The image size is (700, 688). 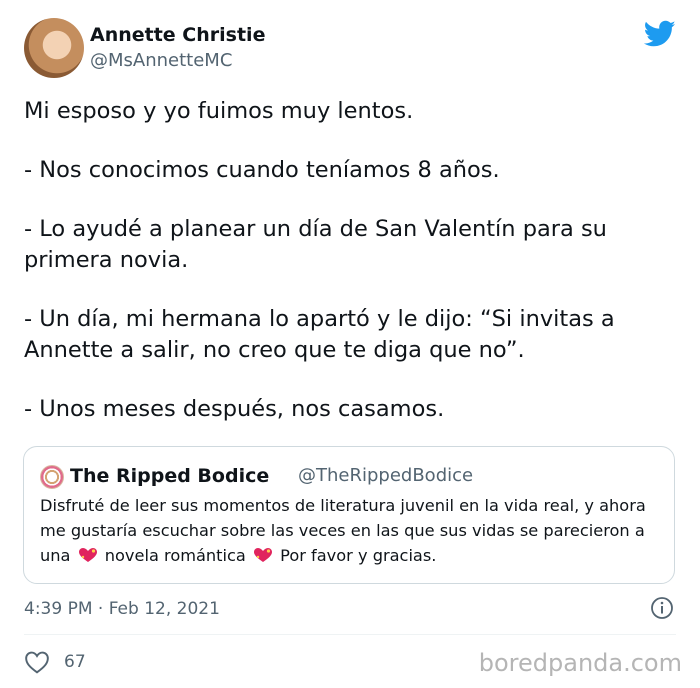 I want to click on tweet-paragraph: Mi esposo y yo fuimos muy lentos., so click(x=219, y=111).